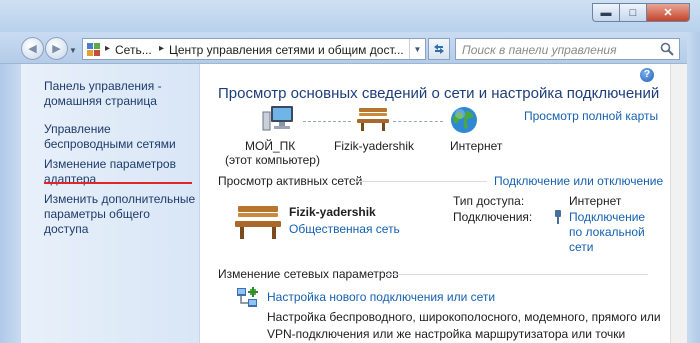 This screenshot has width=700, height=343. What do you see at coordinates (591, 116) in the screenshot?
I see `view-full-map-link: Просмотр полной карты` at bounding box center [591, 116].